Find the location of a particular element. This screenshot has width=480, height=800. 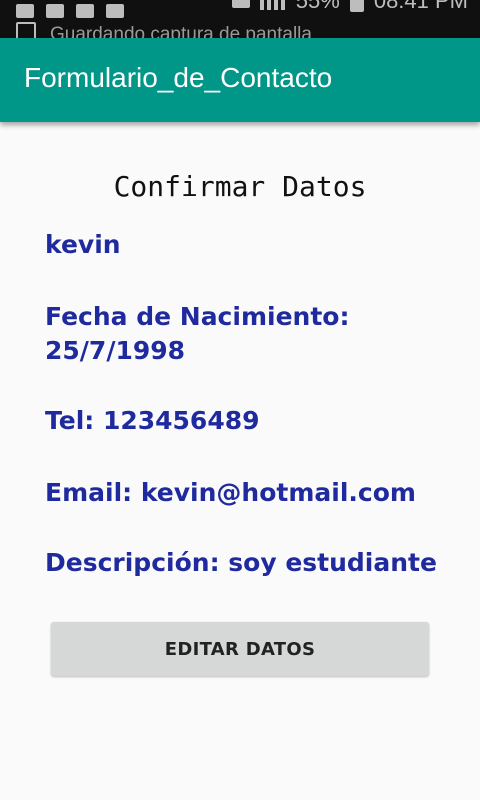

phone-value: Tel: 123456489 is located at coordinates (152, 420).